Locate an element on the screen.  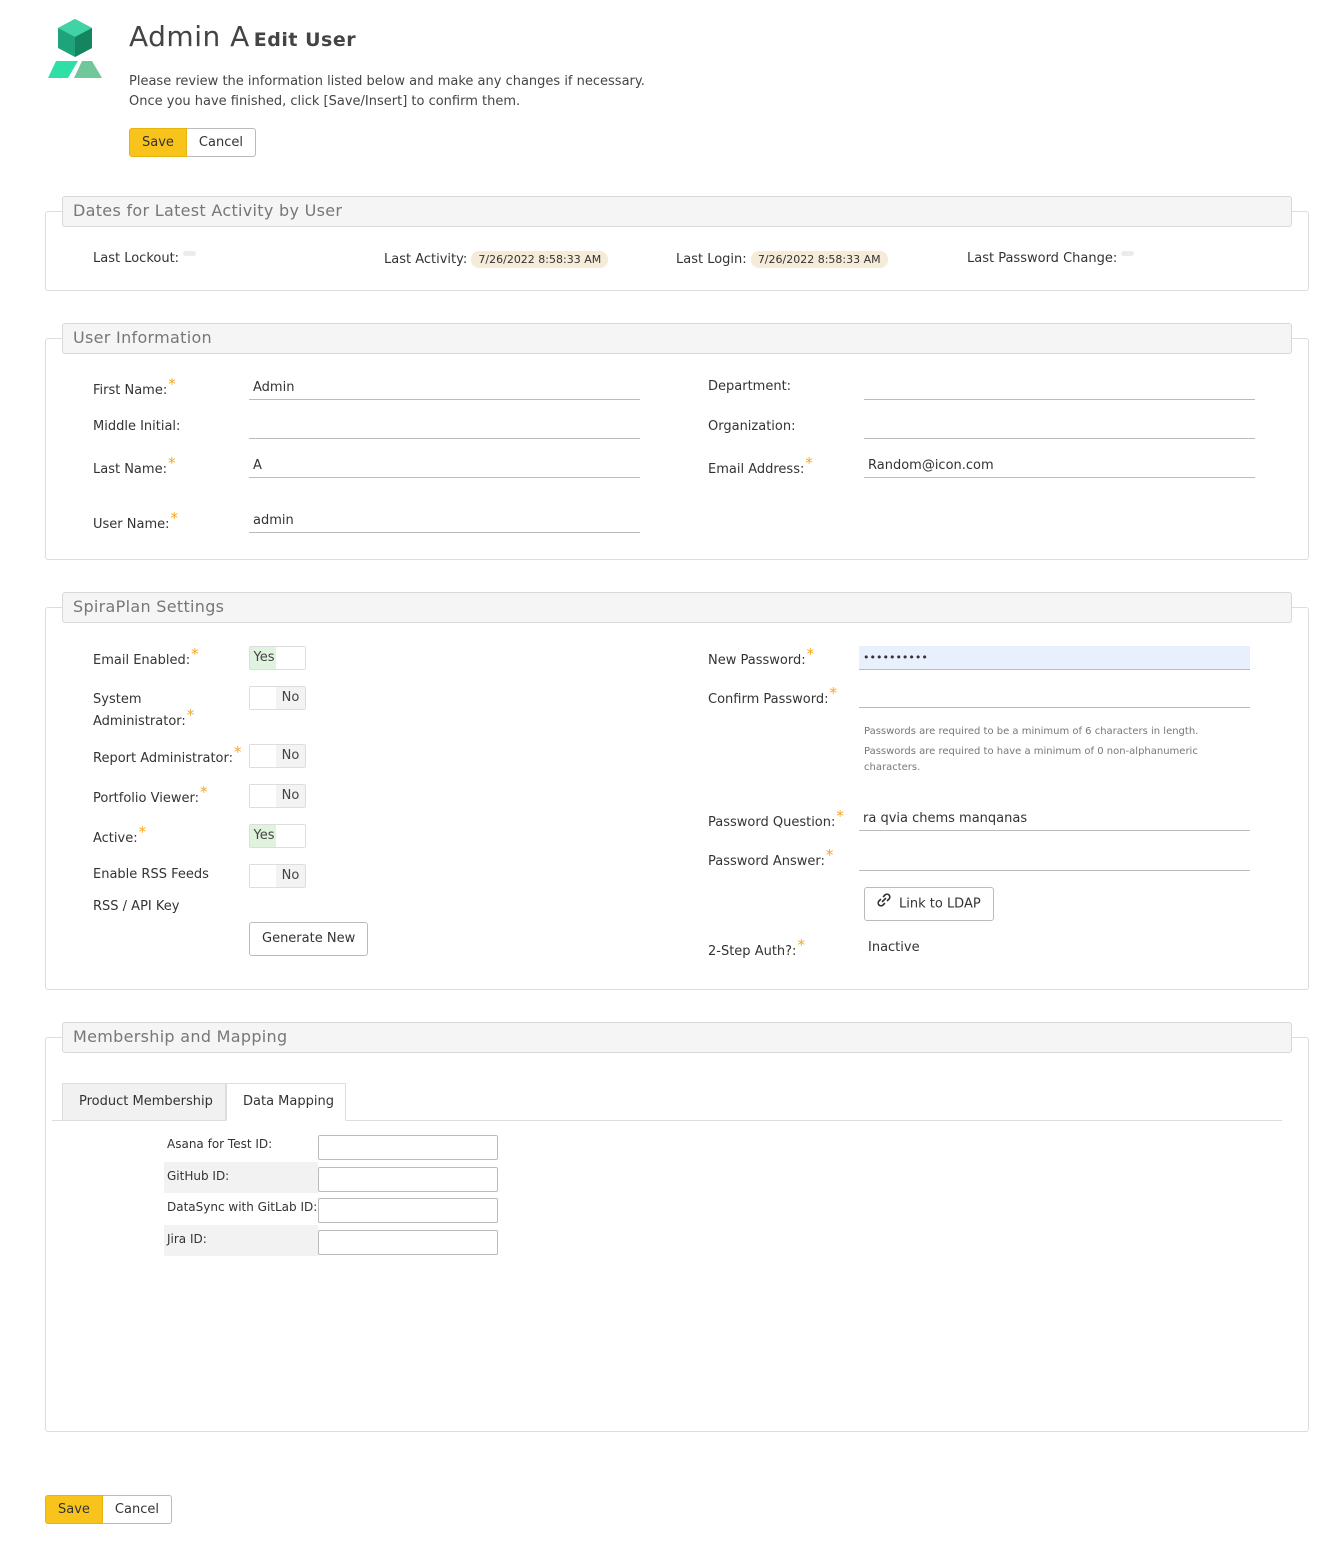
mapping-row-label: Jira ID: is located at coordinates (241, 1240).